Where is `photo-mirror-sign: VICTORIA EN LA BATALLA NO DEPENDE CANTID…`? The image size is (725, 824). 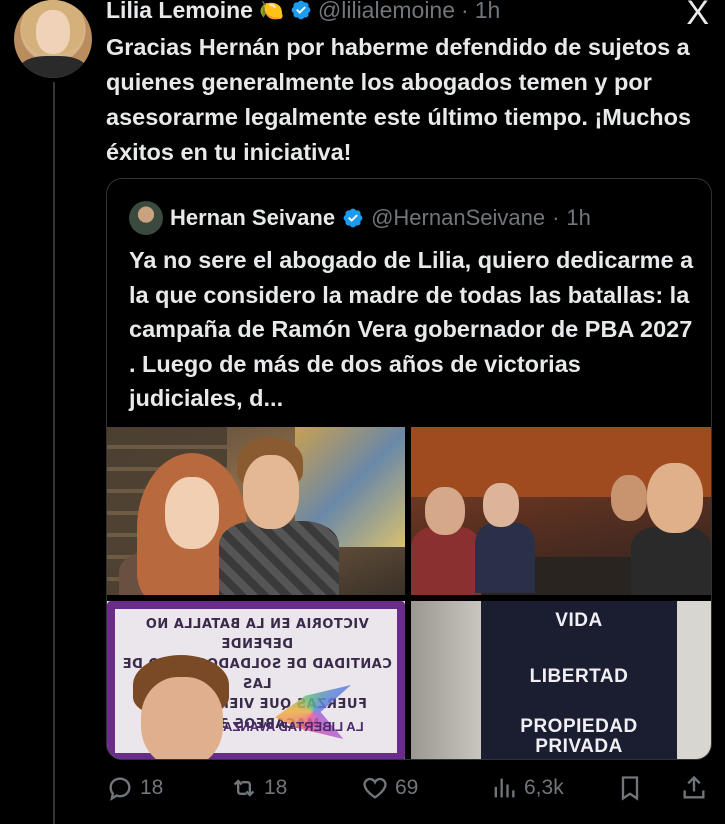
photo-mirror-sign: VICTORIA EN LA BATALLA NO DEPENDE CANTID… is located at coordinates (256, 680).